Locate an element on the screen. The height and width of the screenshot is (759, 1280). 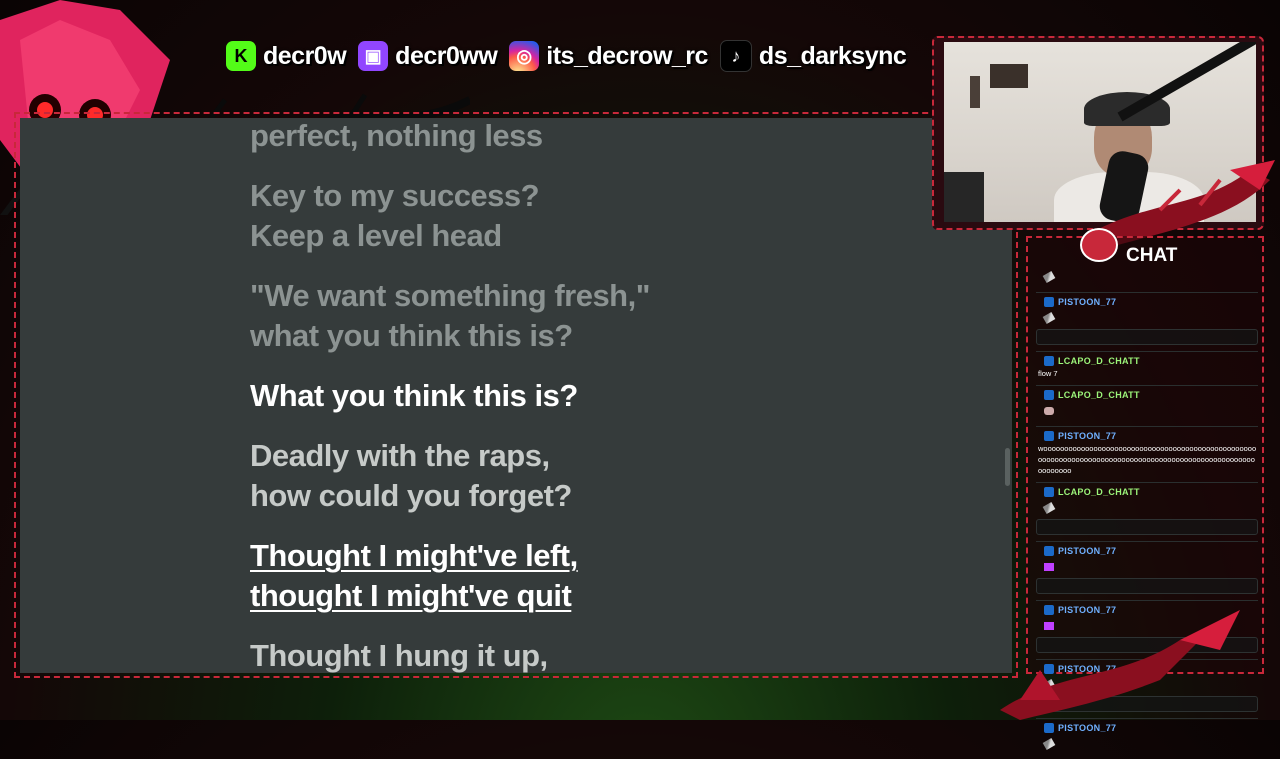
lyric-block: perfect, nothing less is located at coordinates (396, 137).